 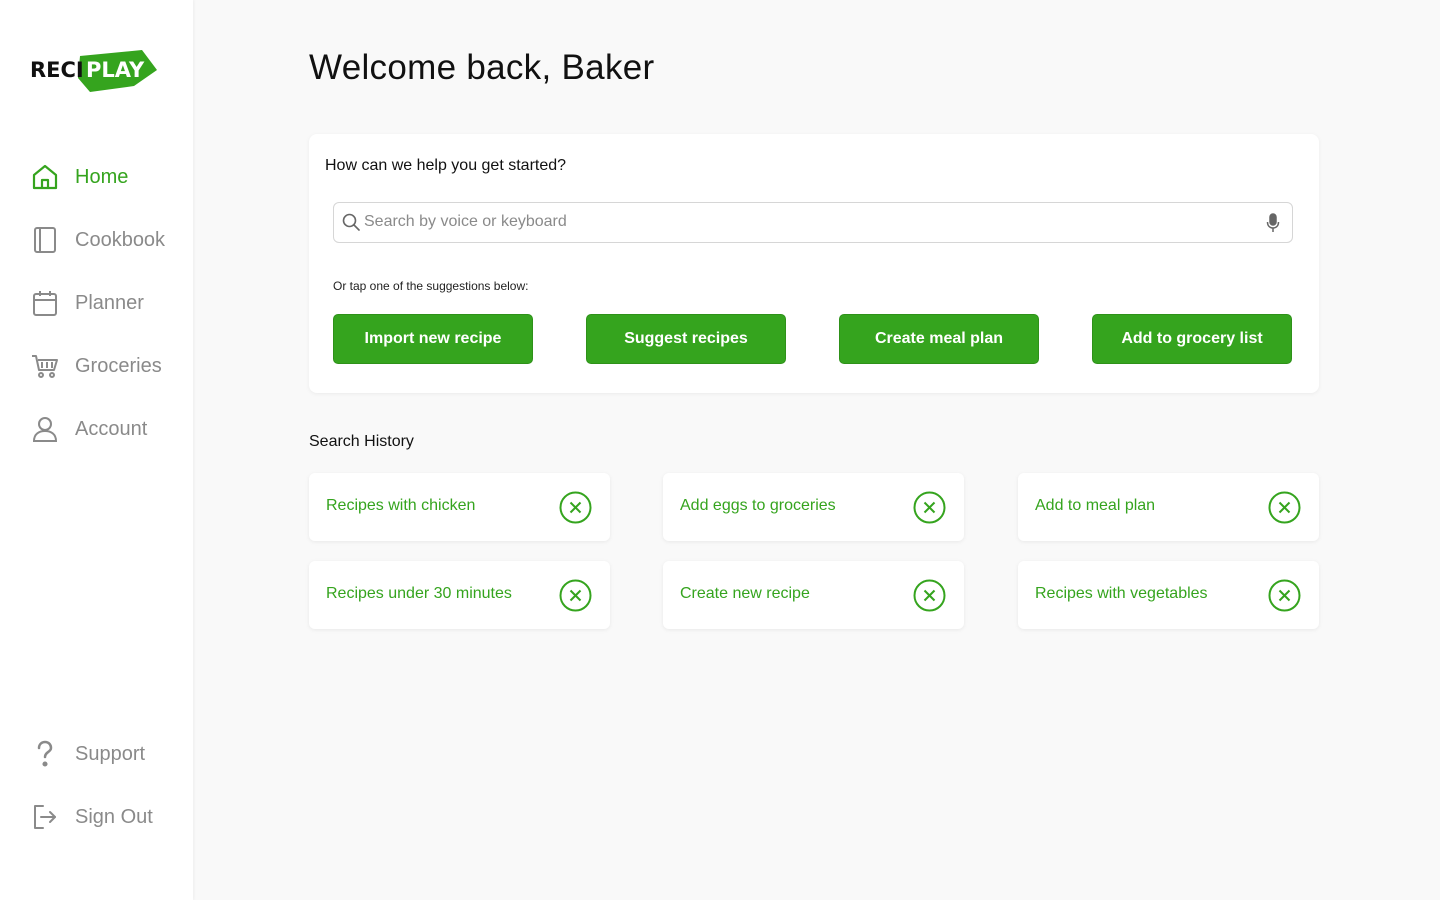 What do you see at coordinates (57, 70) in the screenshot?
I see `logo-text-left: RECI` at bounding box center [57, 70].